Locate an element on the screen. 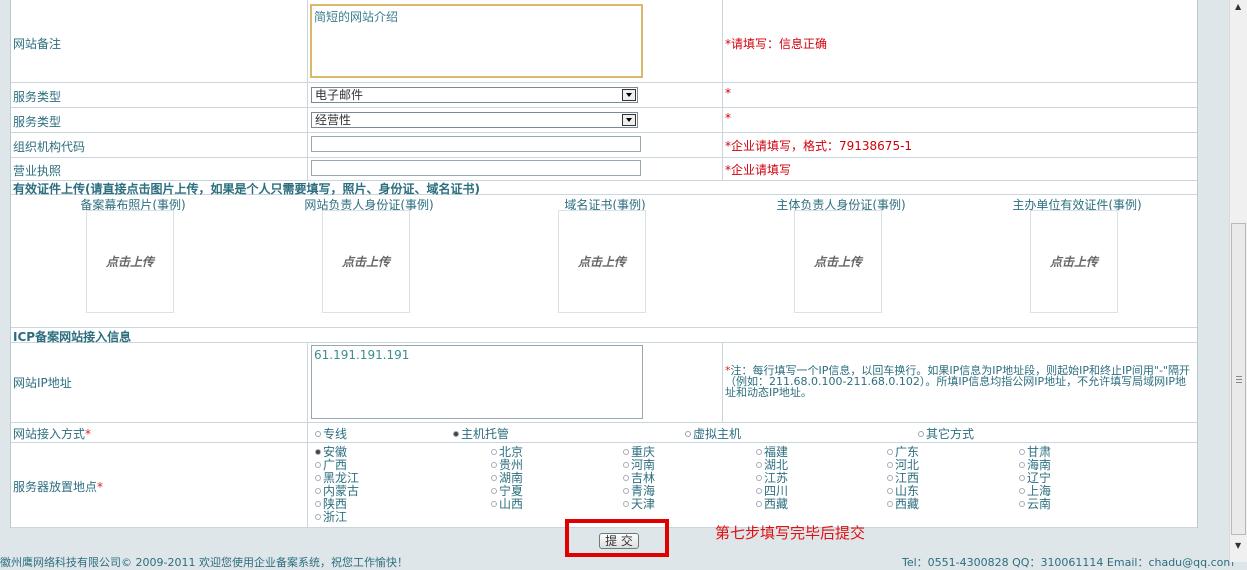  upload-box-4: 点击上传 is located at coordinates (838, 261).